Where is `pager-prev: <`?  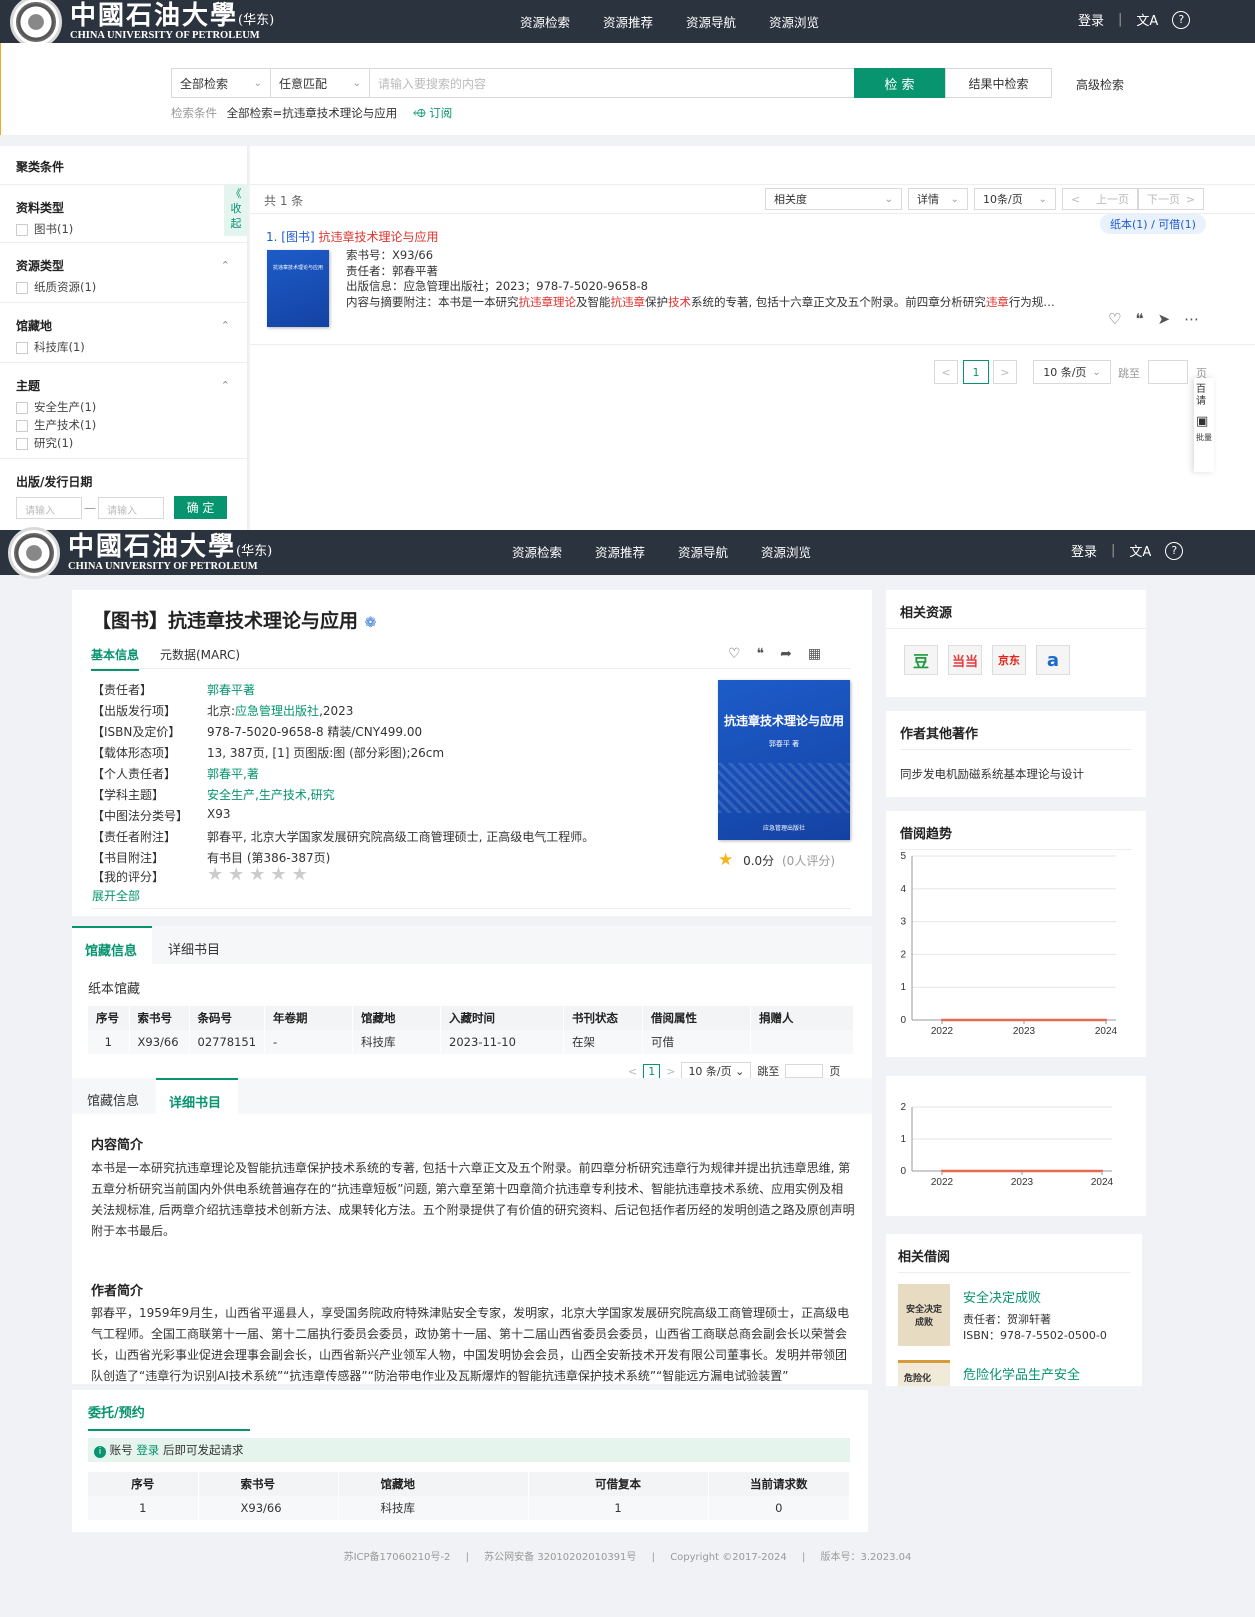
pager-prev: < is located at coordinates (946, 372).